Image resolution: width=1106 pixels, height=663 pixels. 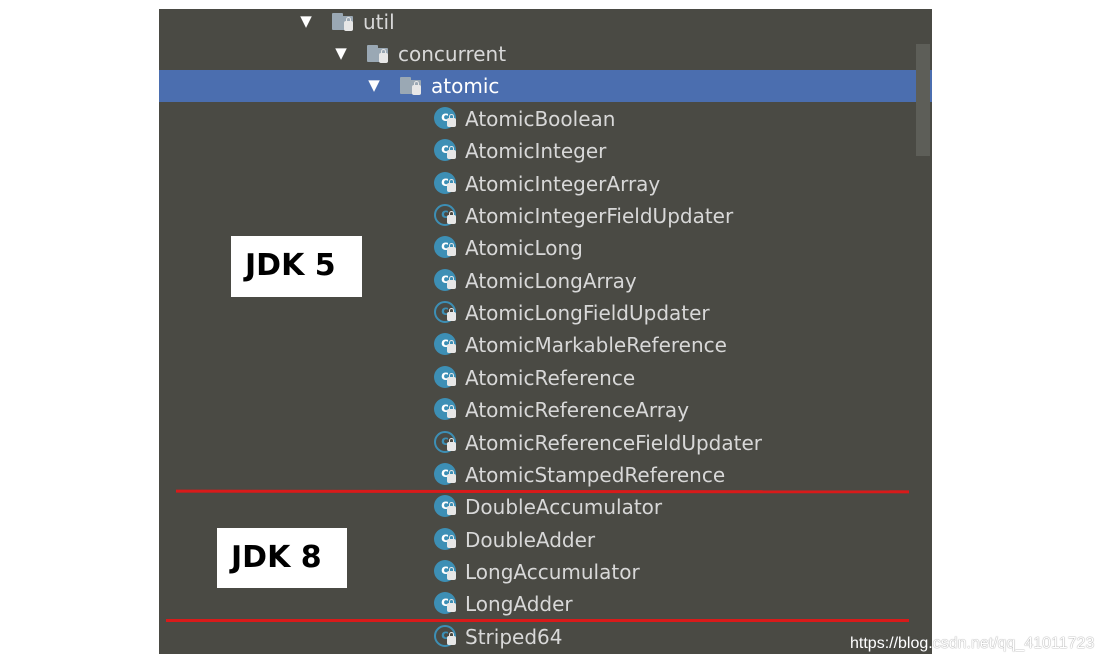 I want to click on jdk8-annotation: JDK 8, so click(x=282, y=558).